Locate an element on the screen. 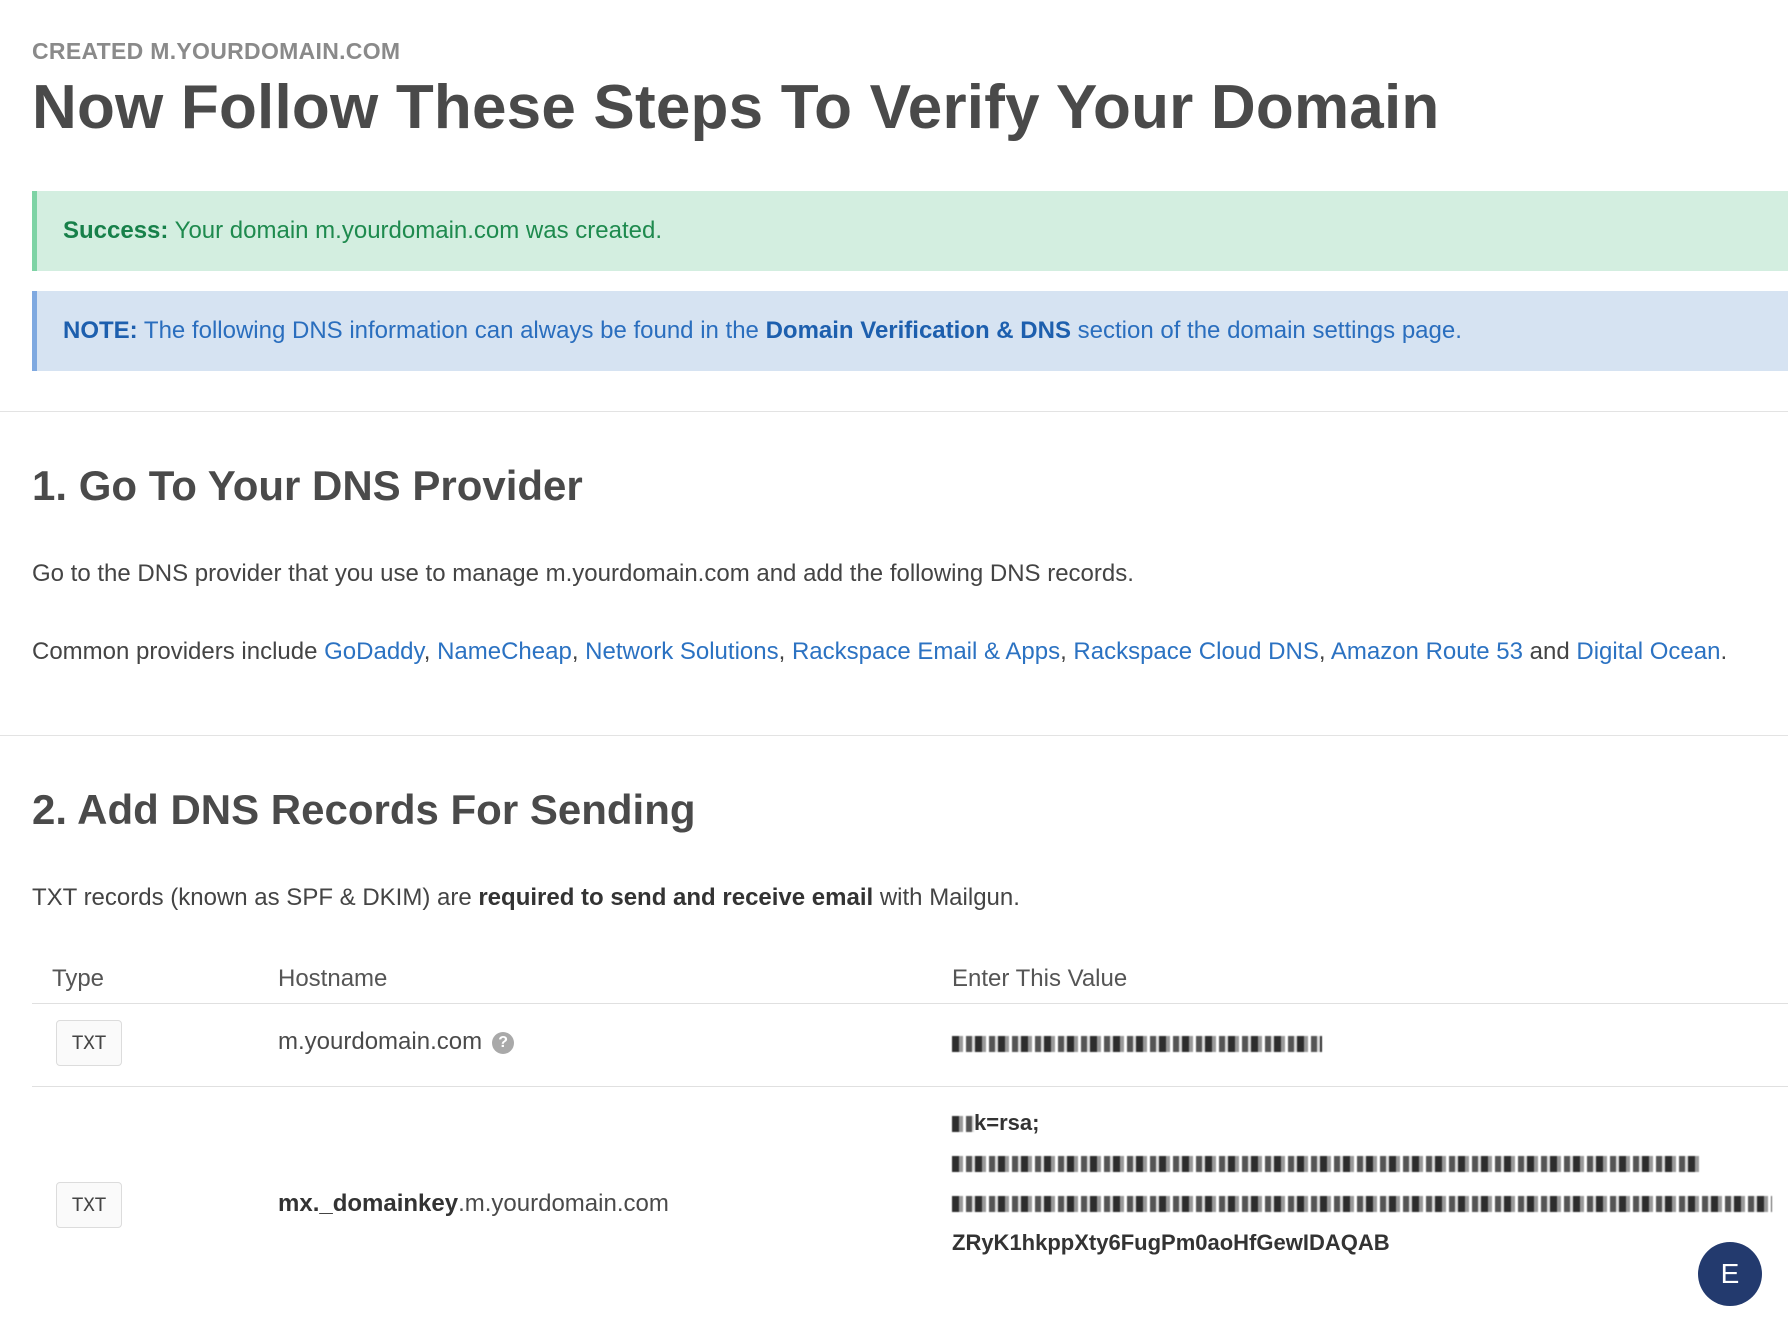 The image size is (1788, 1322). step2-intro-end: with Mailgun. is located at coordinates (946, 897).